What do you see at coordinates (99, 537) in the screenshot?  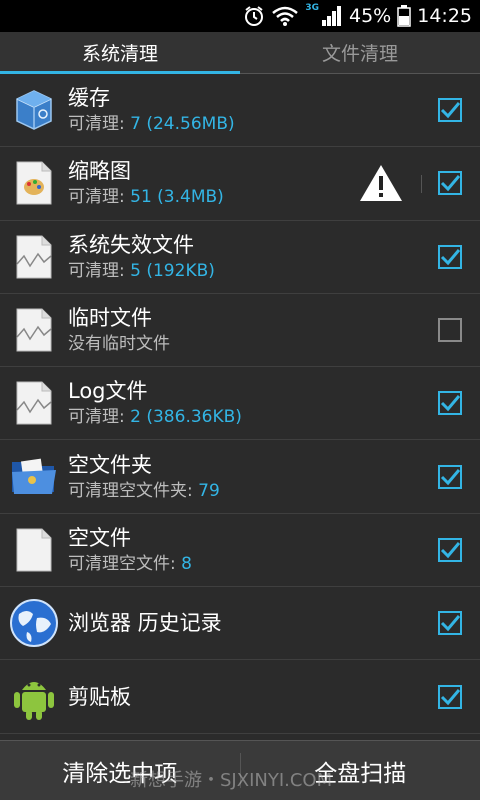 I see `item-title: 空文件` at bounding box center [99, 537].